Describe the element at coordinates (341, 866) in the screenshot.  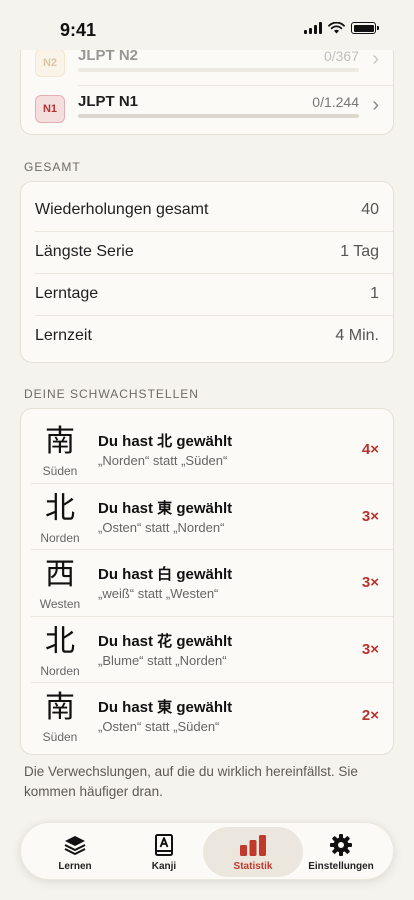
I see `tab-label: Einstellungen` at that location.